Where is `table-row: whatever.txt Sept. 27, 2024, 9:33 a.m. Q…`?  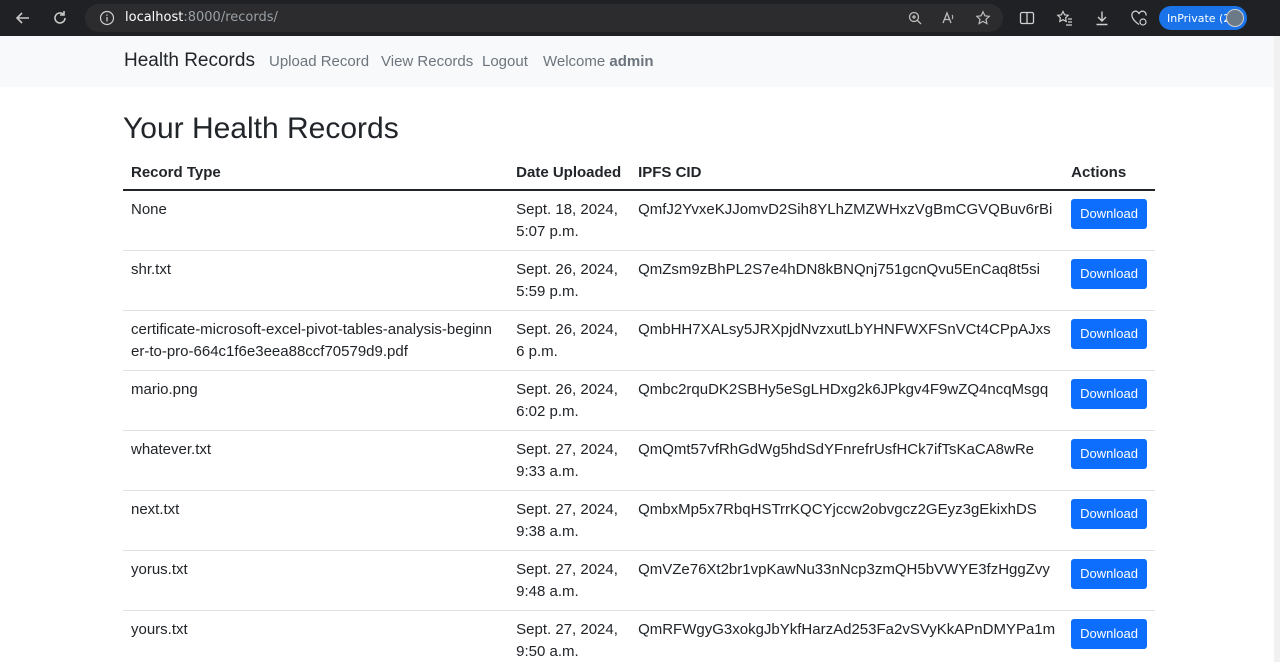 table-row: whatever.txt Sept. 27, 2024, 9:33 a.m. Q… is located at coordinates (639, 460).